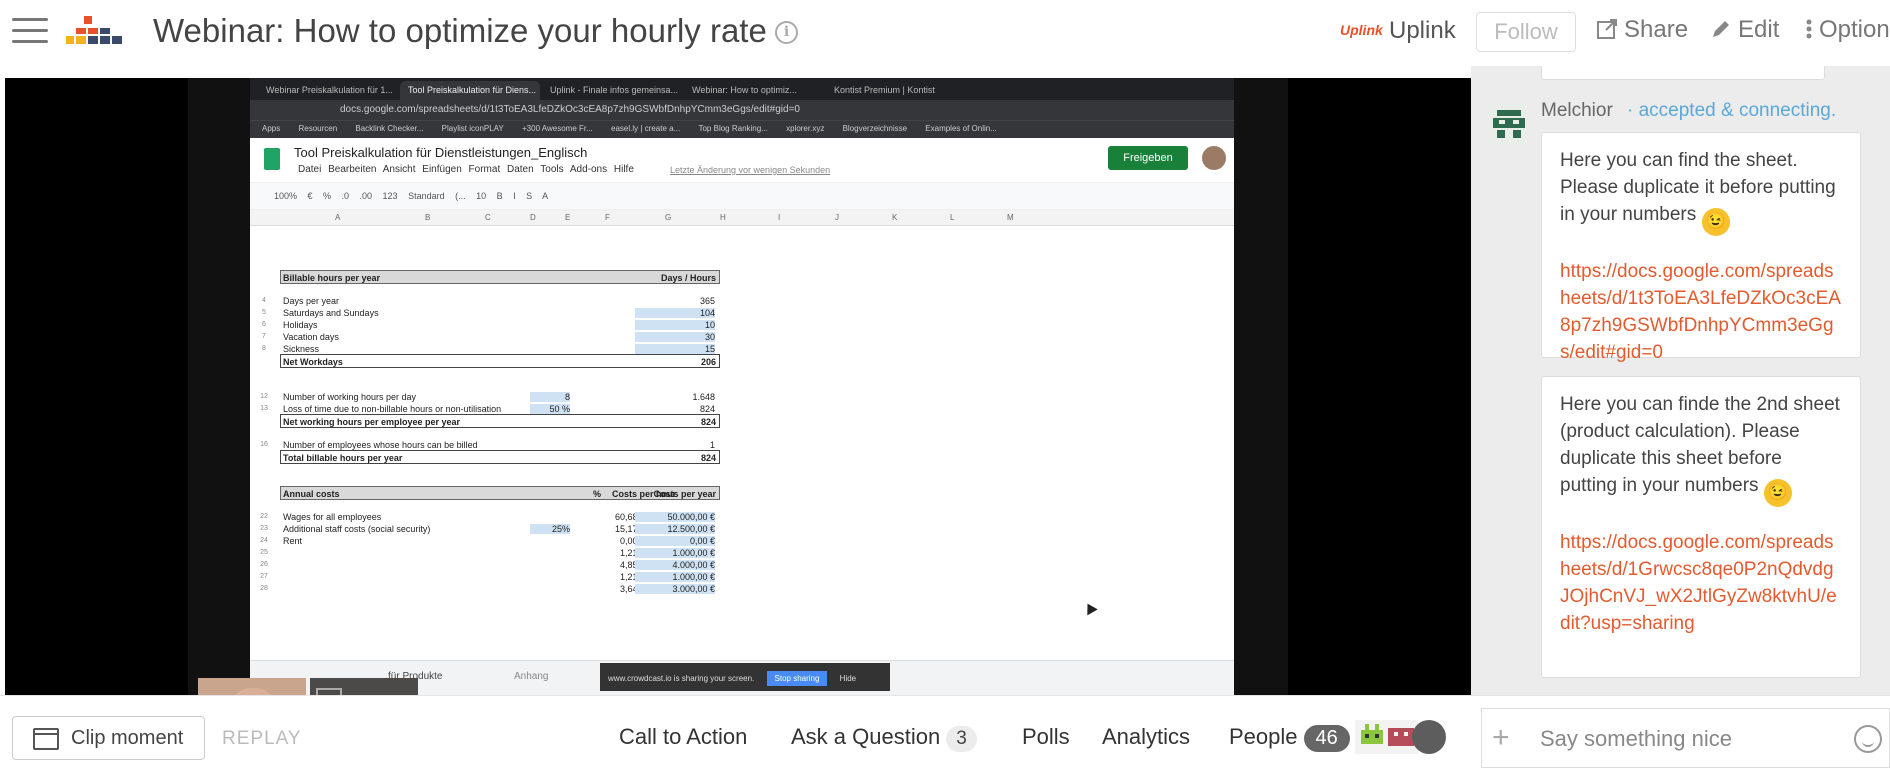  What do you see at coordinates (272, 159) in the screenshot?
I see `sheets-logo-icon` at bounding box center [272, 159].